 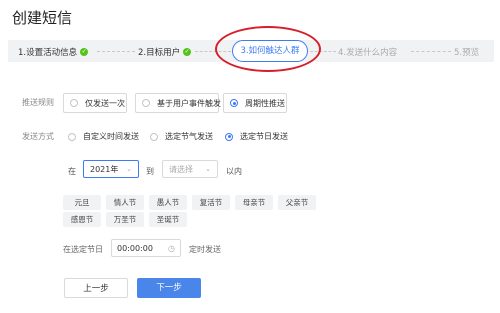 I want to click on range-suffix: 以内, so click(x=234, y=171).